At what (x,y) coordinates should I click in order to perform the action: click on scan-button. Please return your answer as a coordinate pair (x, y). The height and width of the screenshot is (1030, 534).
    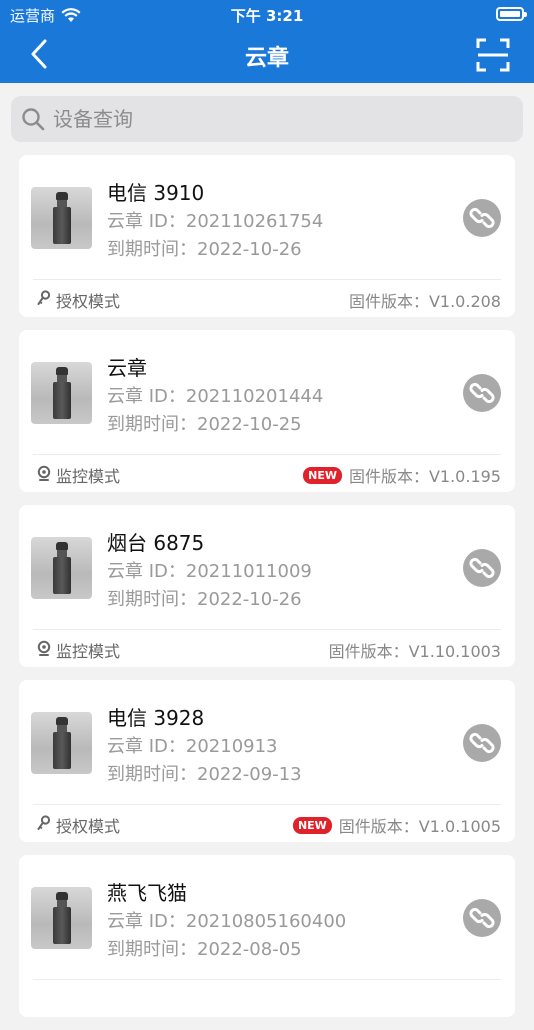
    Looking at the image, I should click on (493, 55).